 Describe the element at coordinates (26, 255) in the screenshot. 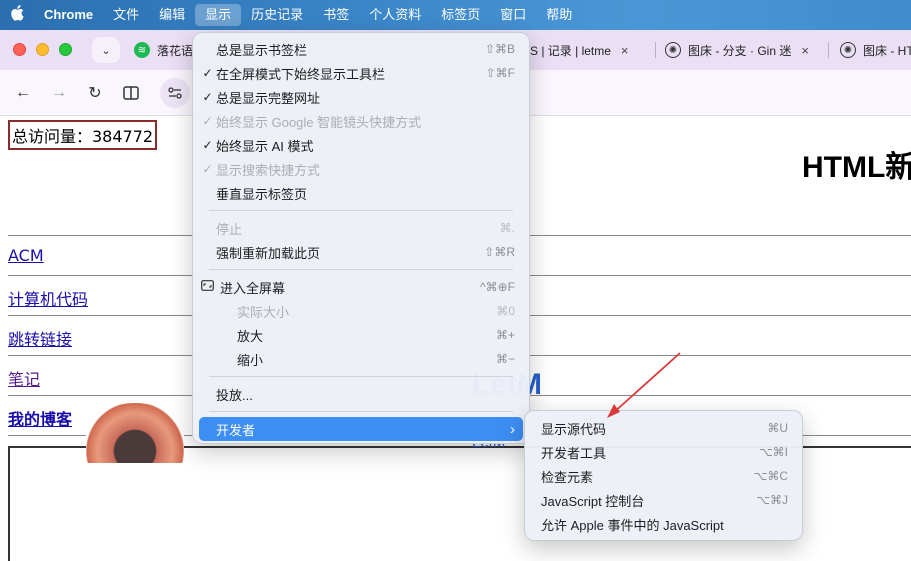

I see `link-acm: ACM` at that location.